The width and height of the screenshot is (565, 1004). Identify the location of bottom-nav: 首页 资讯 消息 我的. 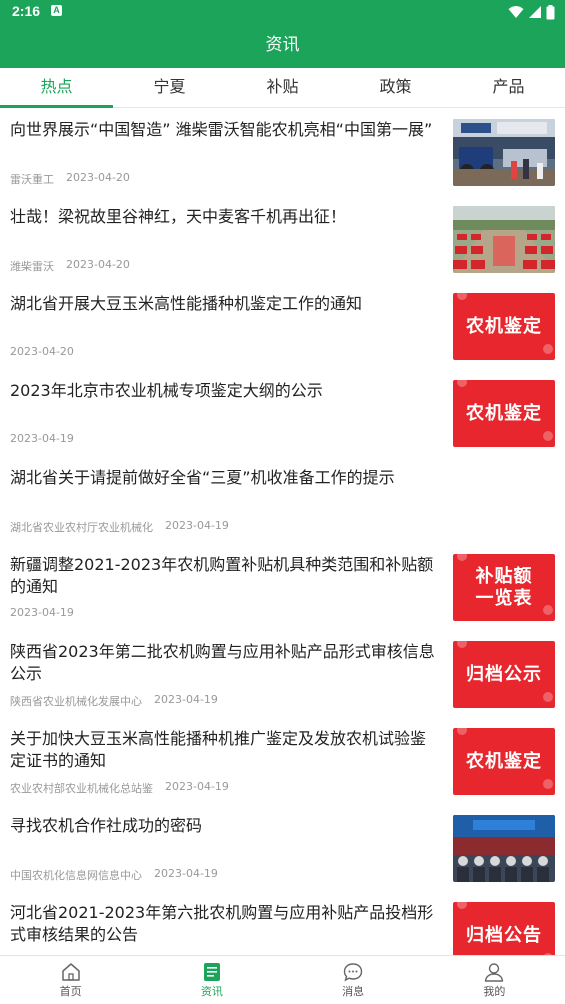
(282, 979).